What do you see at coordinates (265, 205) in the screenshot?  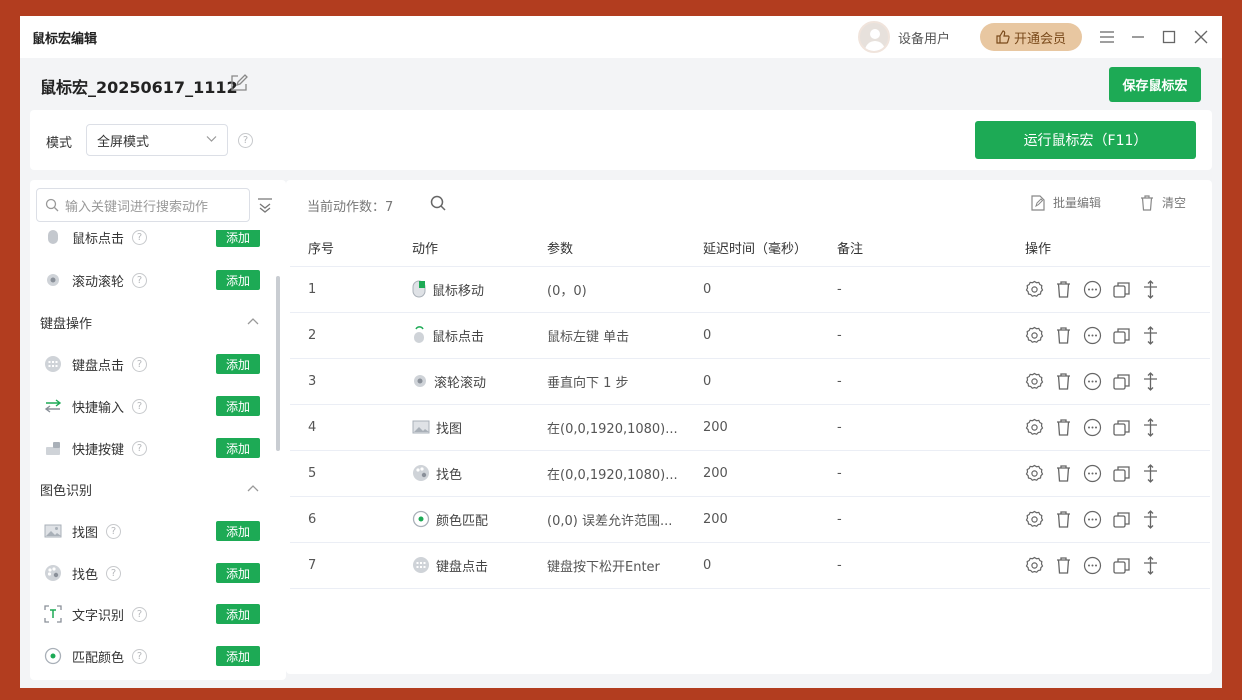 I see `collapse-all-icon` at bounding box center [265, 205].